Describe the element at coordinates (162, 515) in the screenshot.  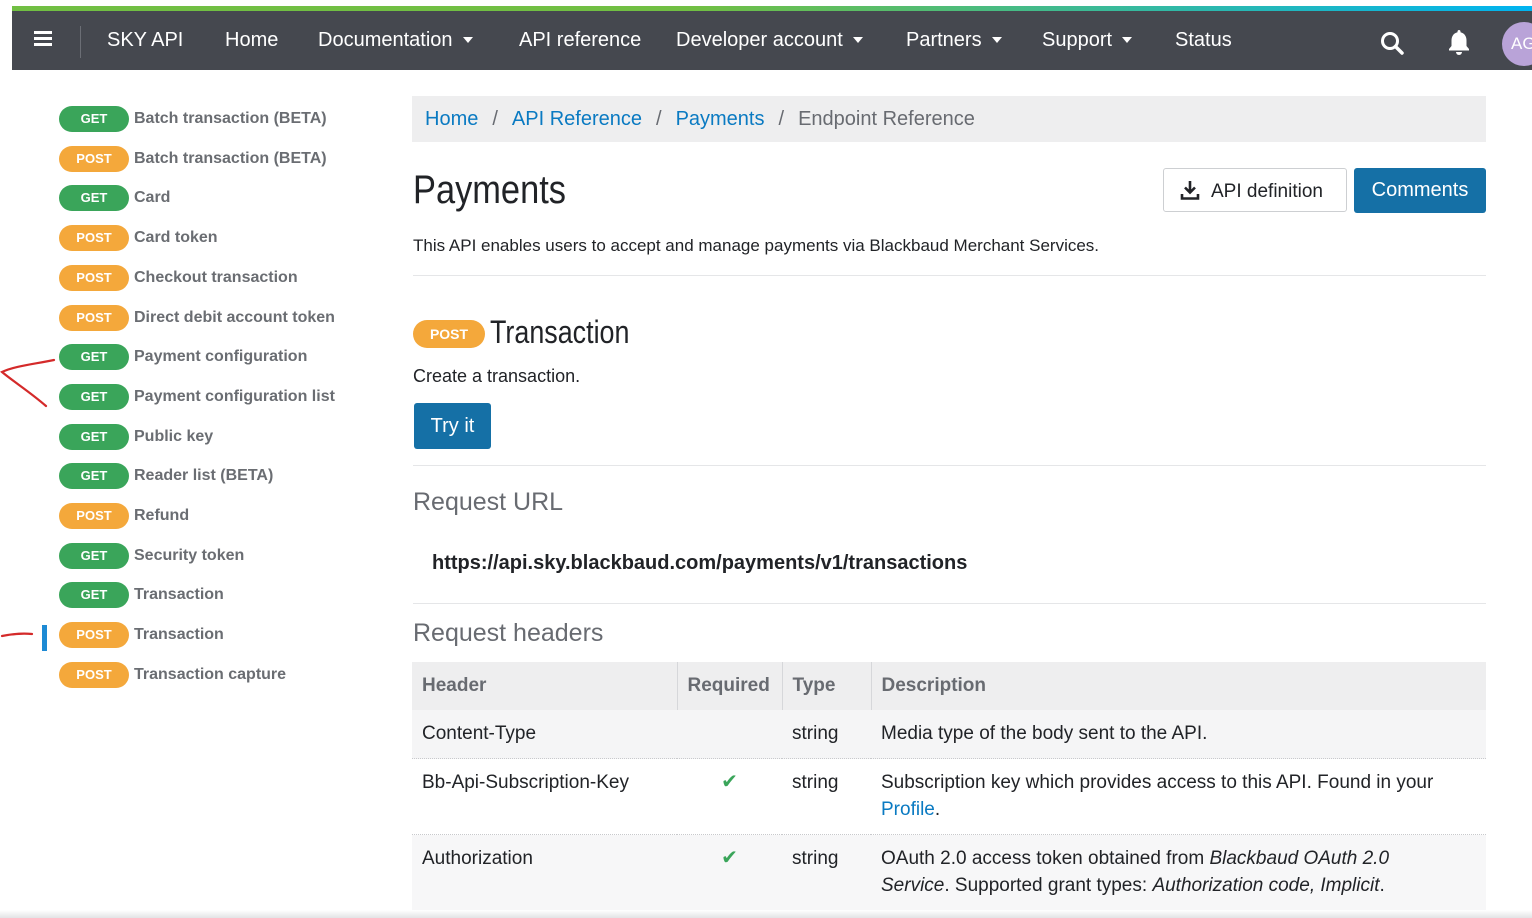
I see `sidebar-item-label: Refund` at that location.